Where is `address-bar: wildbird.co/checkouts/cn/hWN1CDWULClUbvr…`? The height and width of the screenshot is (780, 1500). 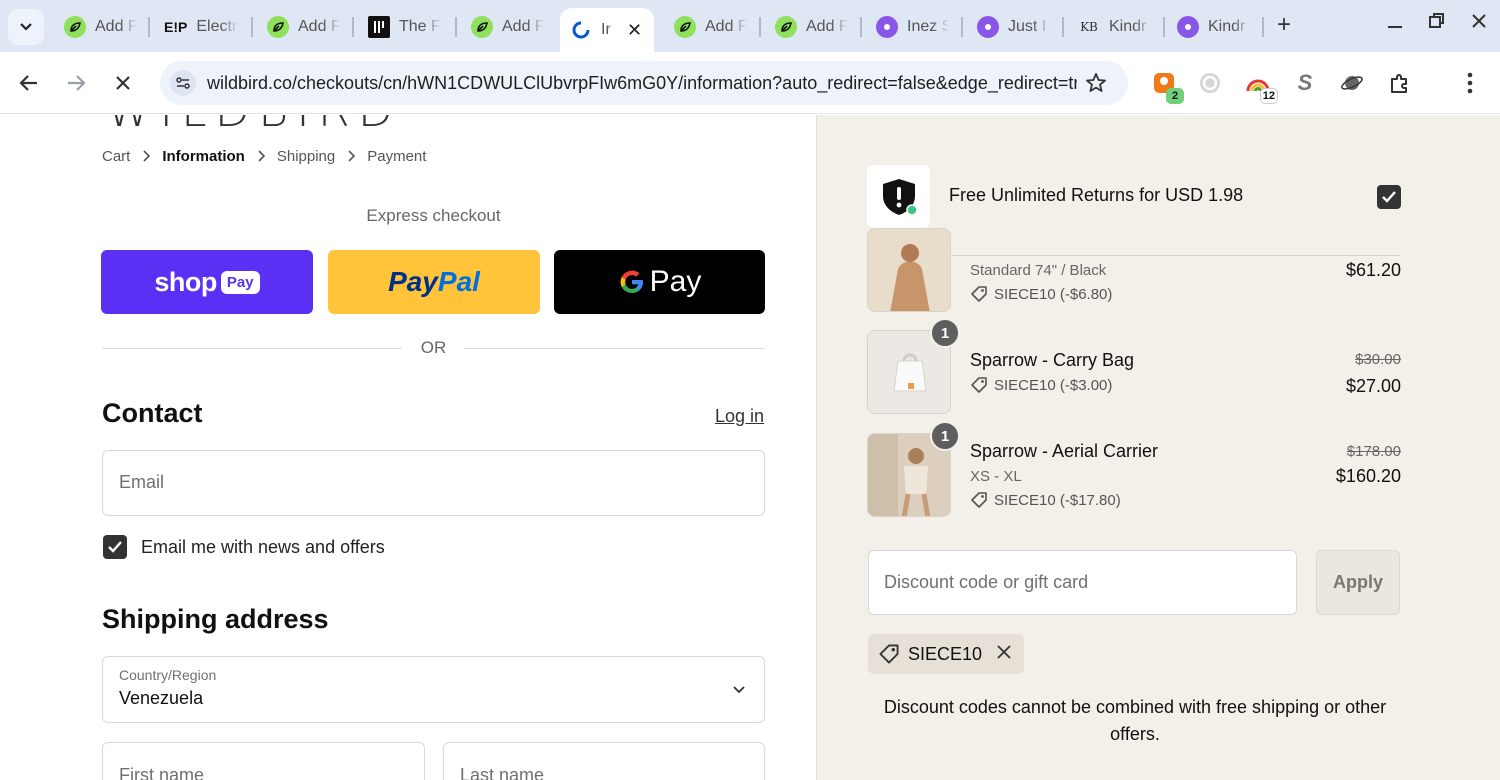
address-bar: wildbird.co/checkouts/cn/hWN1CDWULClUbvr… is located at coordinates (644, 83).